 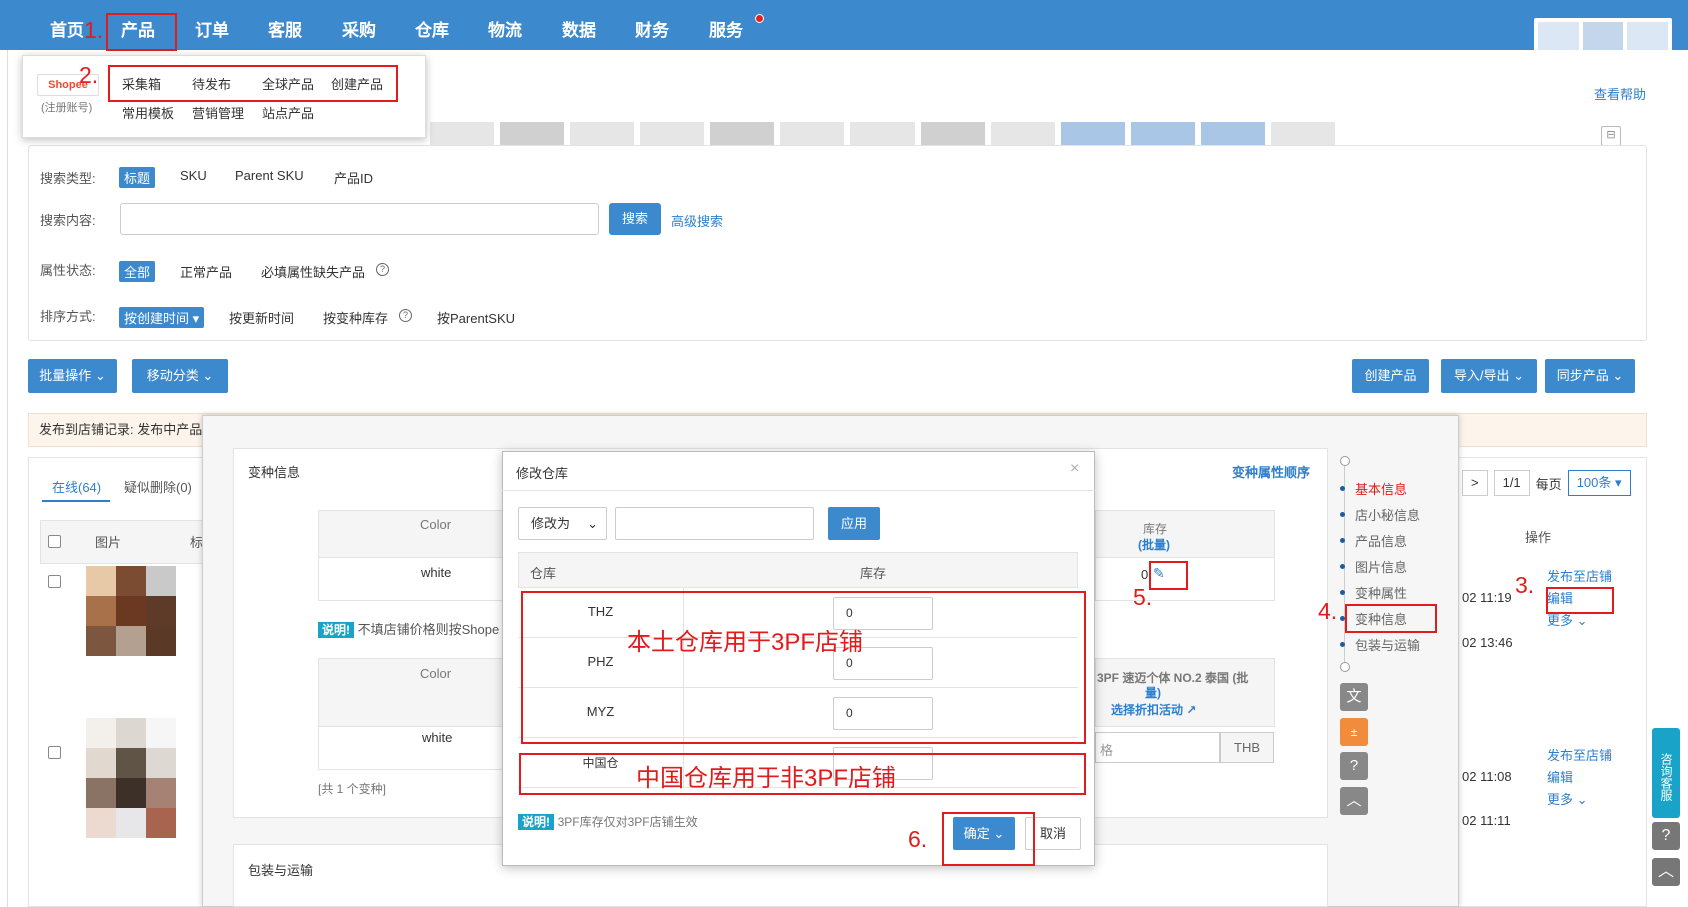 What do you see at coordinates (1546, 483) in the screenshot?
I see `pagination: > 1/1 每页 100条 ▾` at bounding box center [1546, 483].